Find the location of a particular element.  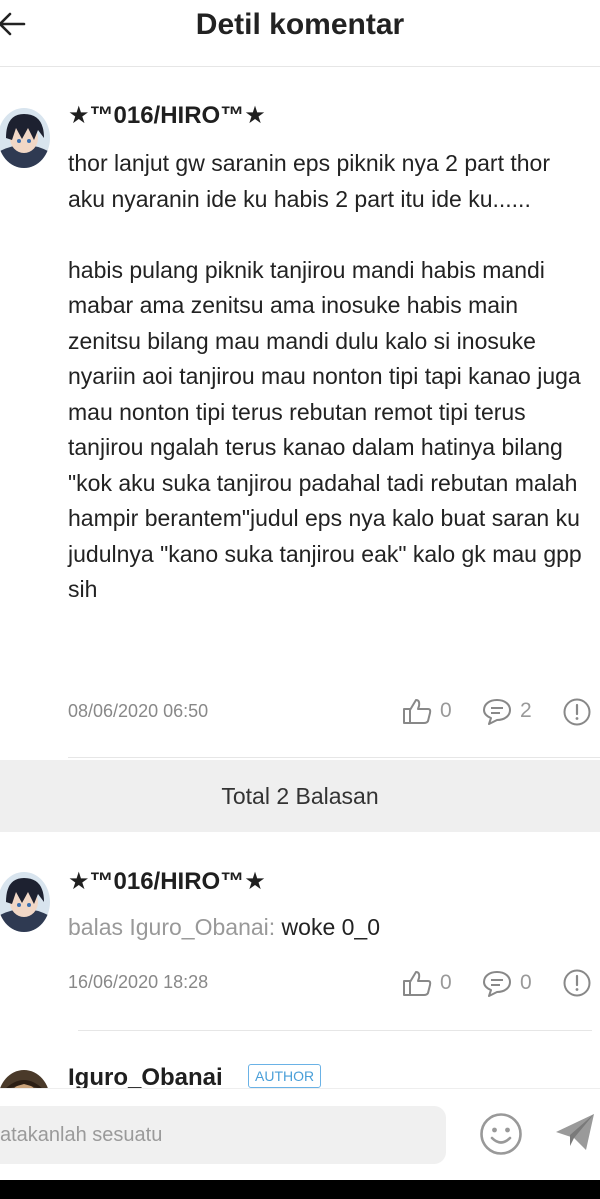

page-title: Detil komentar is located at coordinates (300, 24).